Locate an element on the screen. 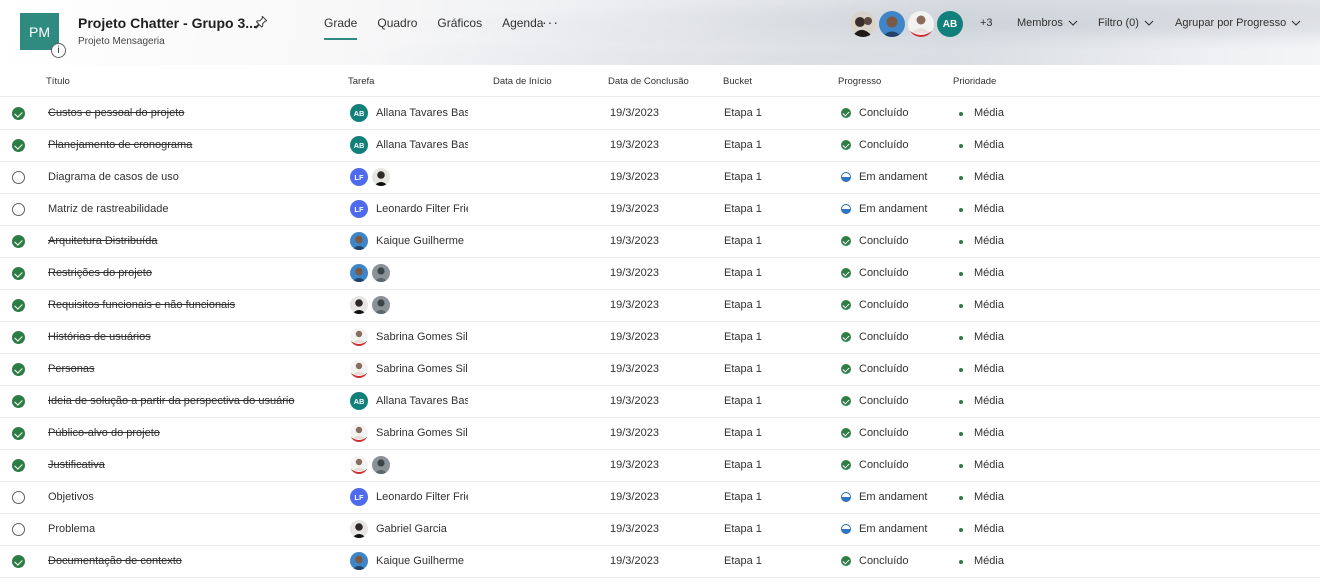  members-button: Membros is located at coordinates (1048, 23).